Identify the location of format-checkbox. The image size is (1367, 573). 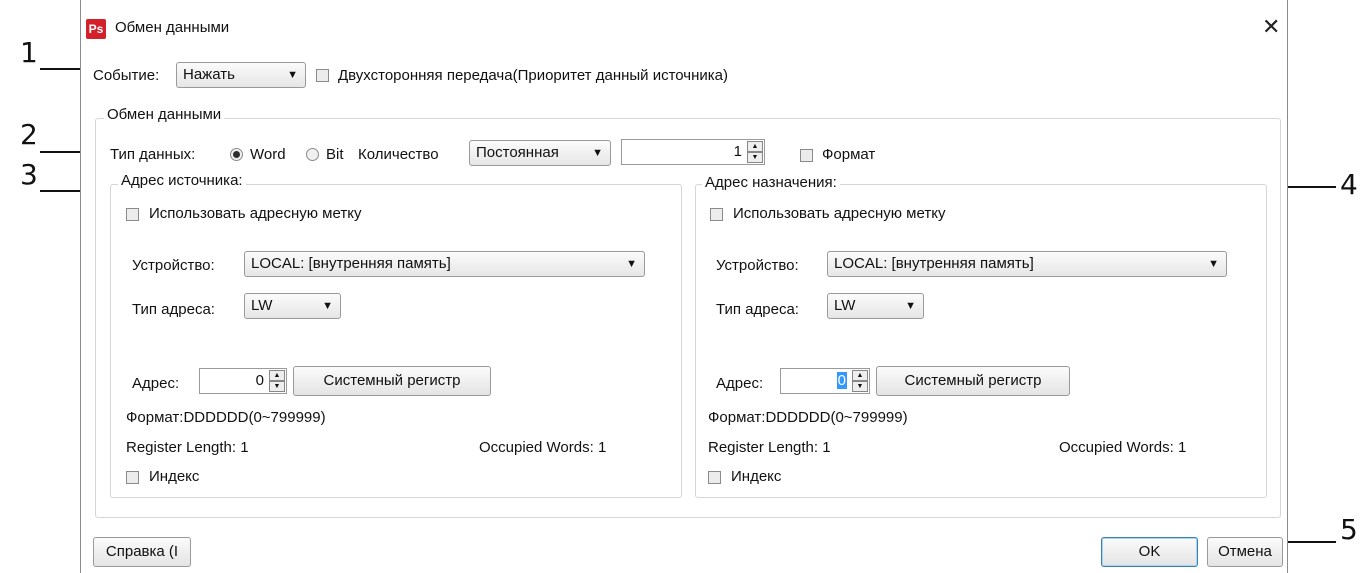
(806, 155).